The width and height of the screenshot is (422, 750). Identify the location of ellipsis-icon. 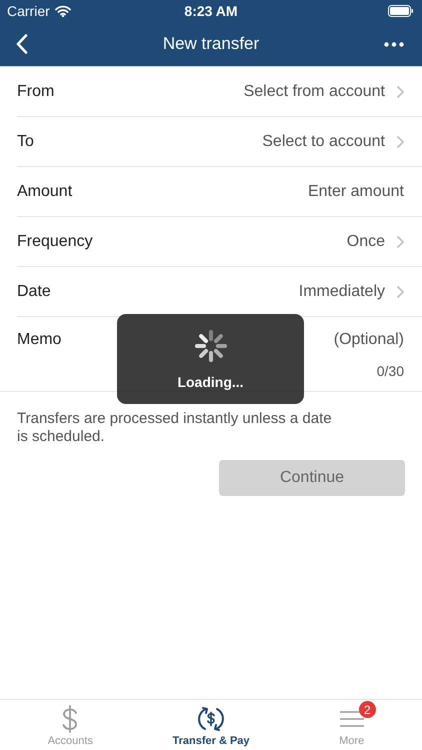
(394, 44).